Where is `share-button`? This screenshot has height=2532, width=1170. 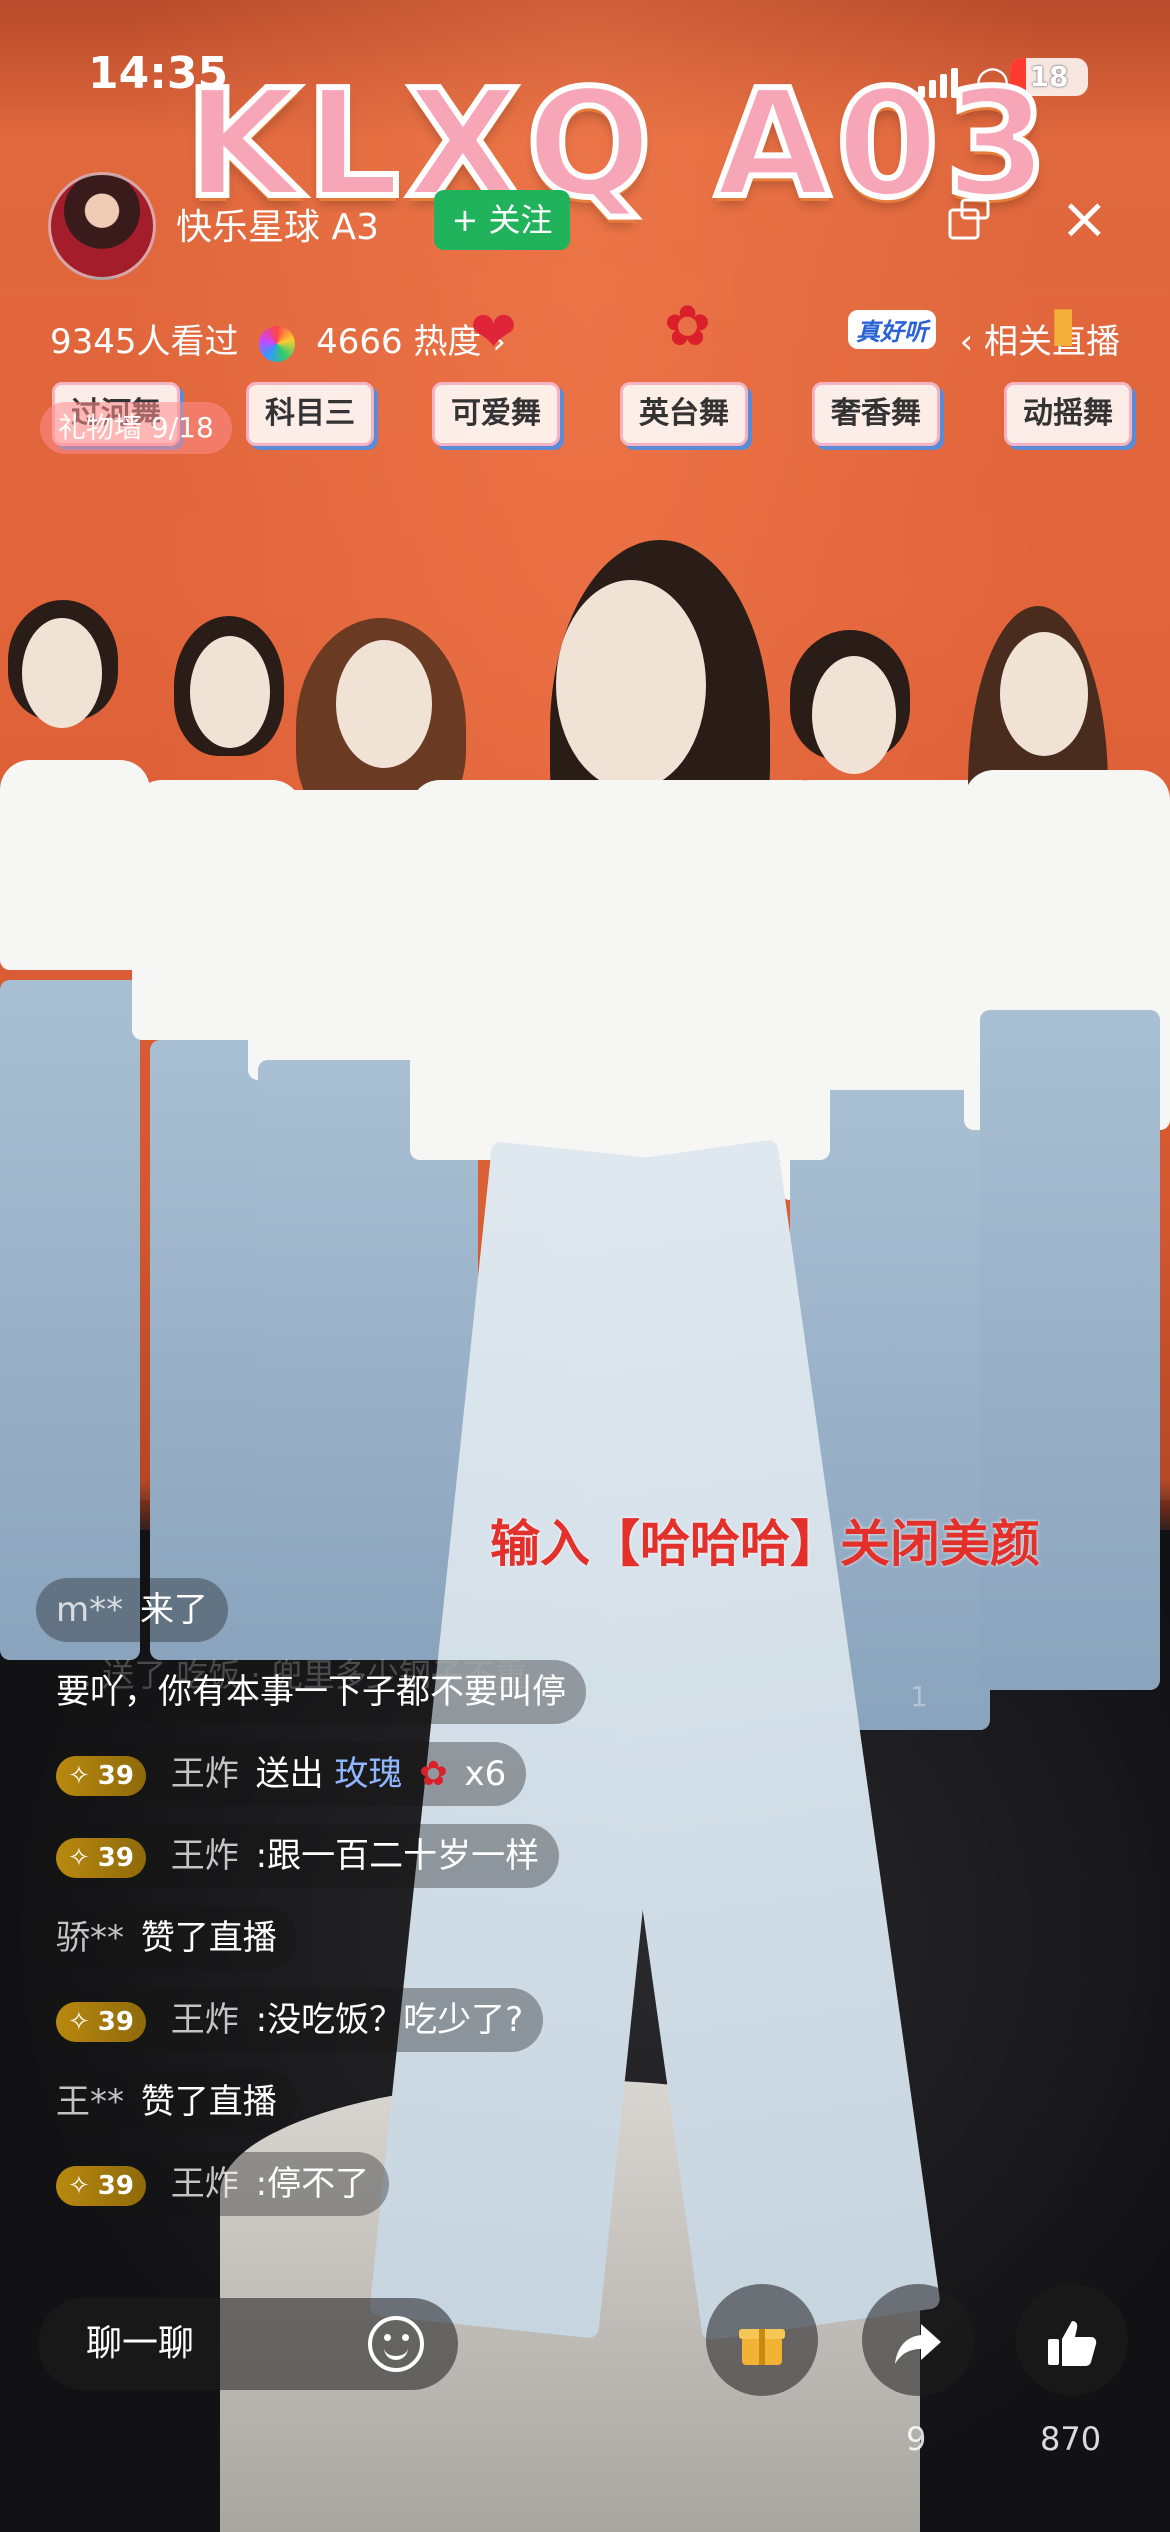 share-button is located at coordinates (918, 2340).